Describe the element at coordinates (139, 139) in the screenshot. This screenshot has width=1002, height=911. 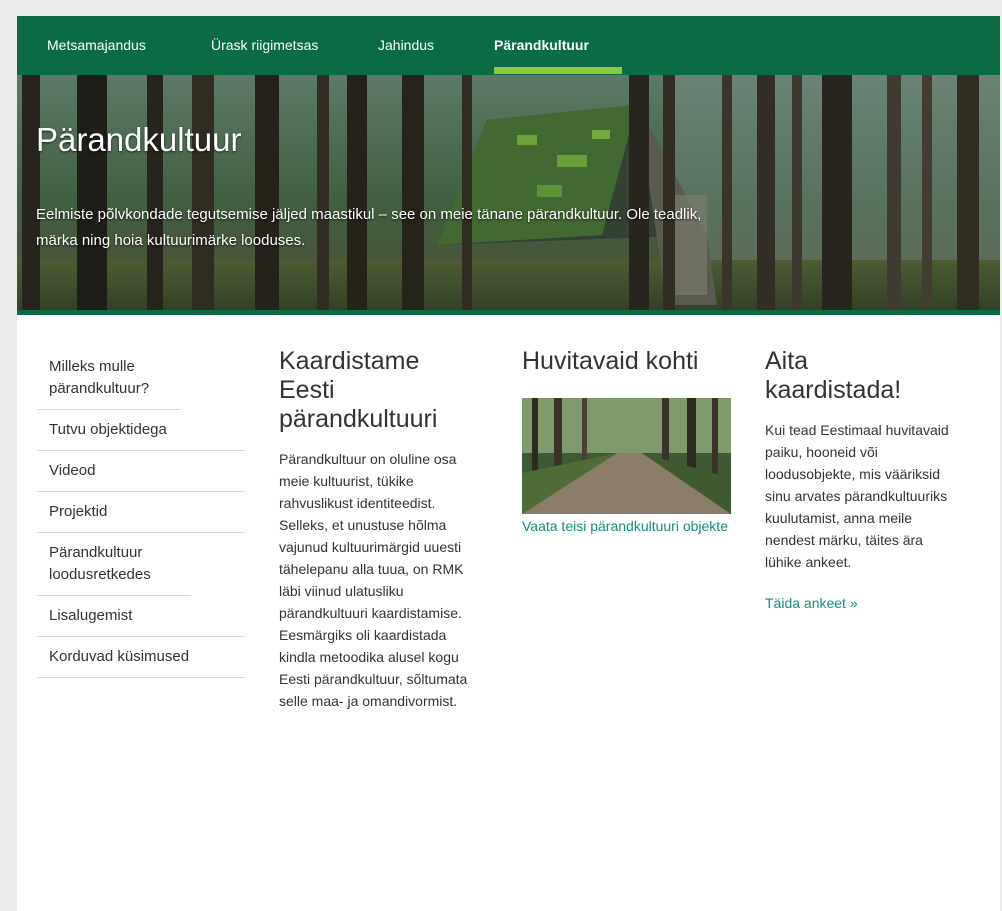
I see `hero-title: Pärandkultuur` at that location.